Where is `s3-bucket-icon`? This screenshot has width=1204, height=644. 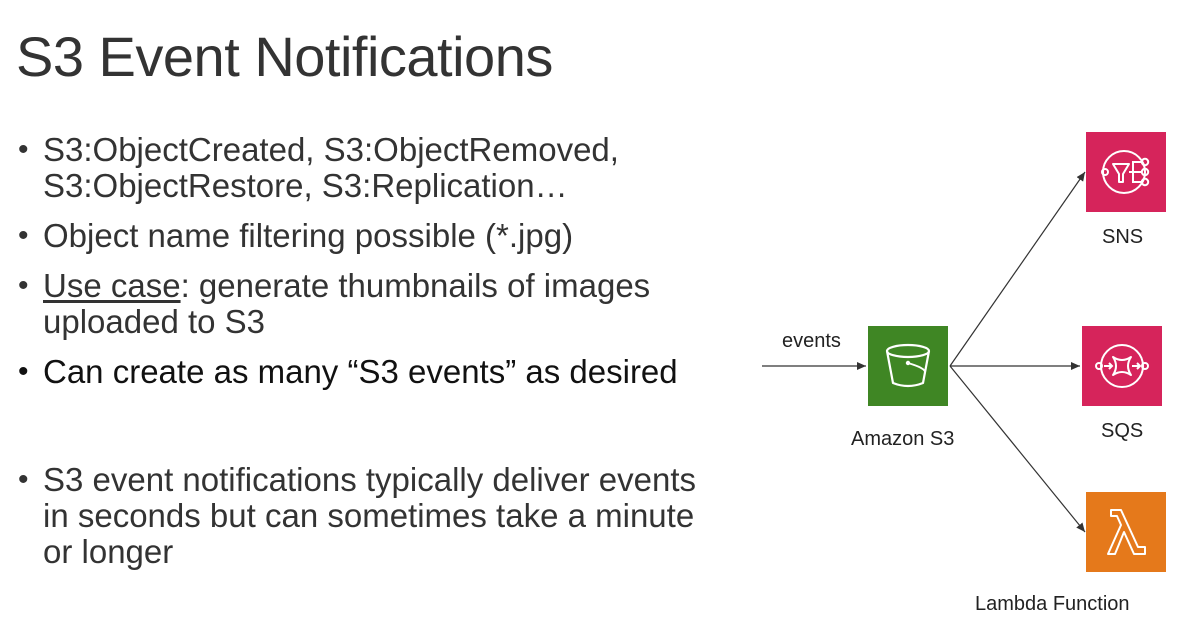 s3-bucket-icon is located at coordinates (908, 366).